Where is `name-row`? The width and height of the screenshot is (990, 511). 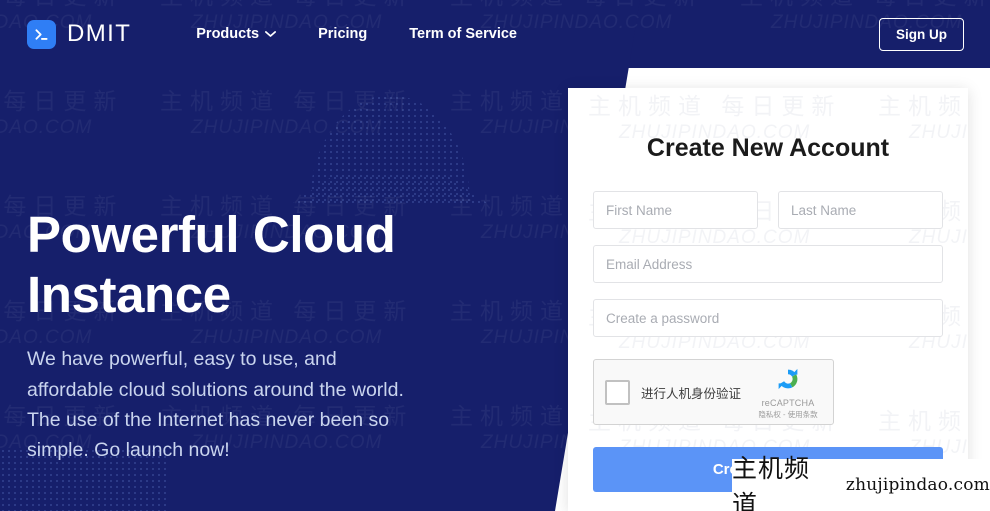 name-row is located at coordinates (768, 210).